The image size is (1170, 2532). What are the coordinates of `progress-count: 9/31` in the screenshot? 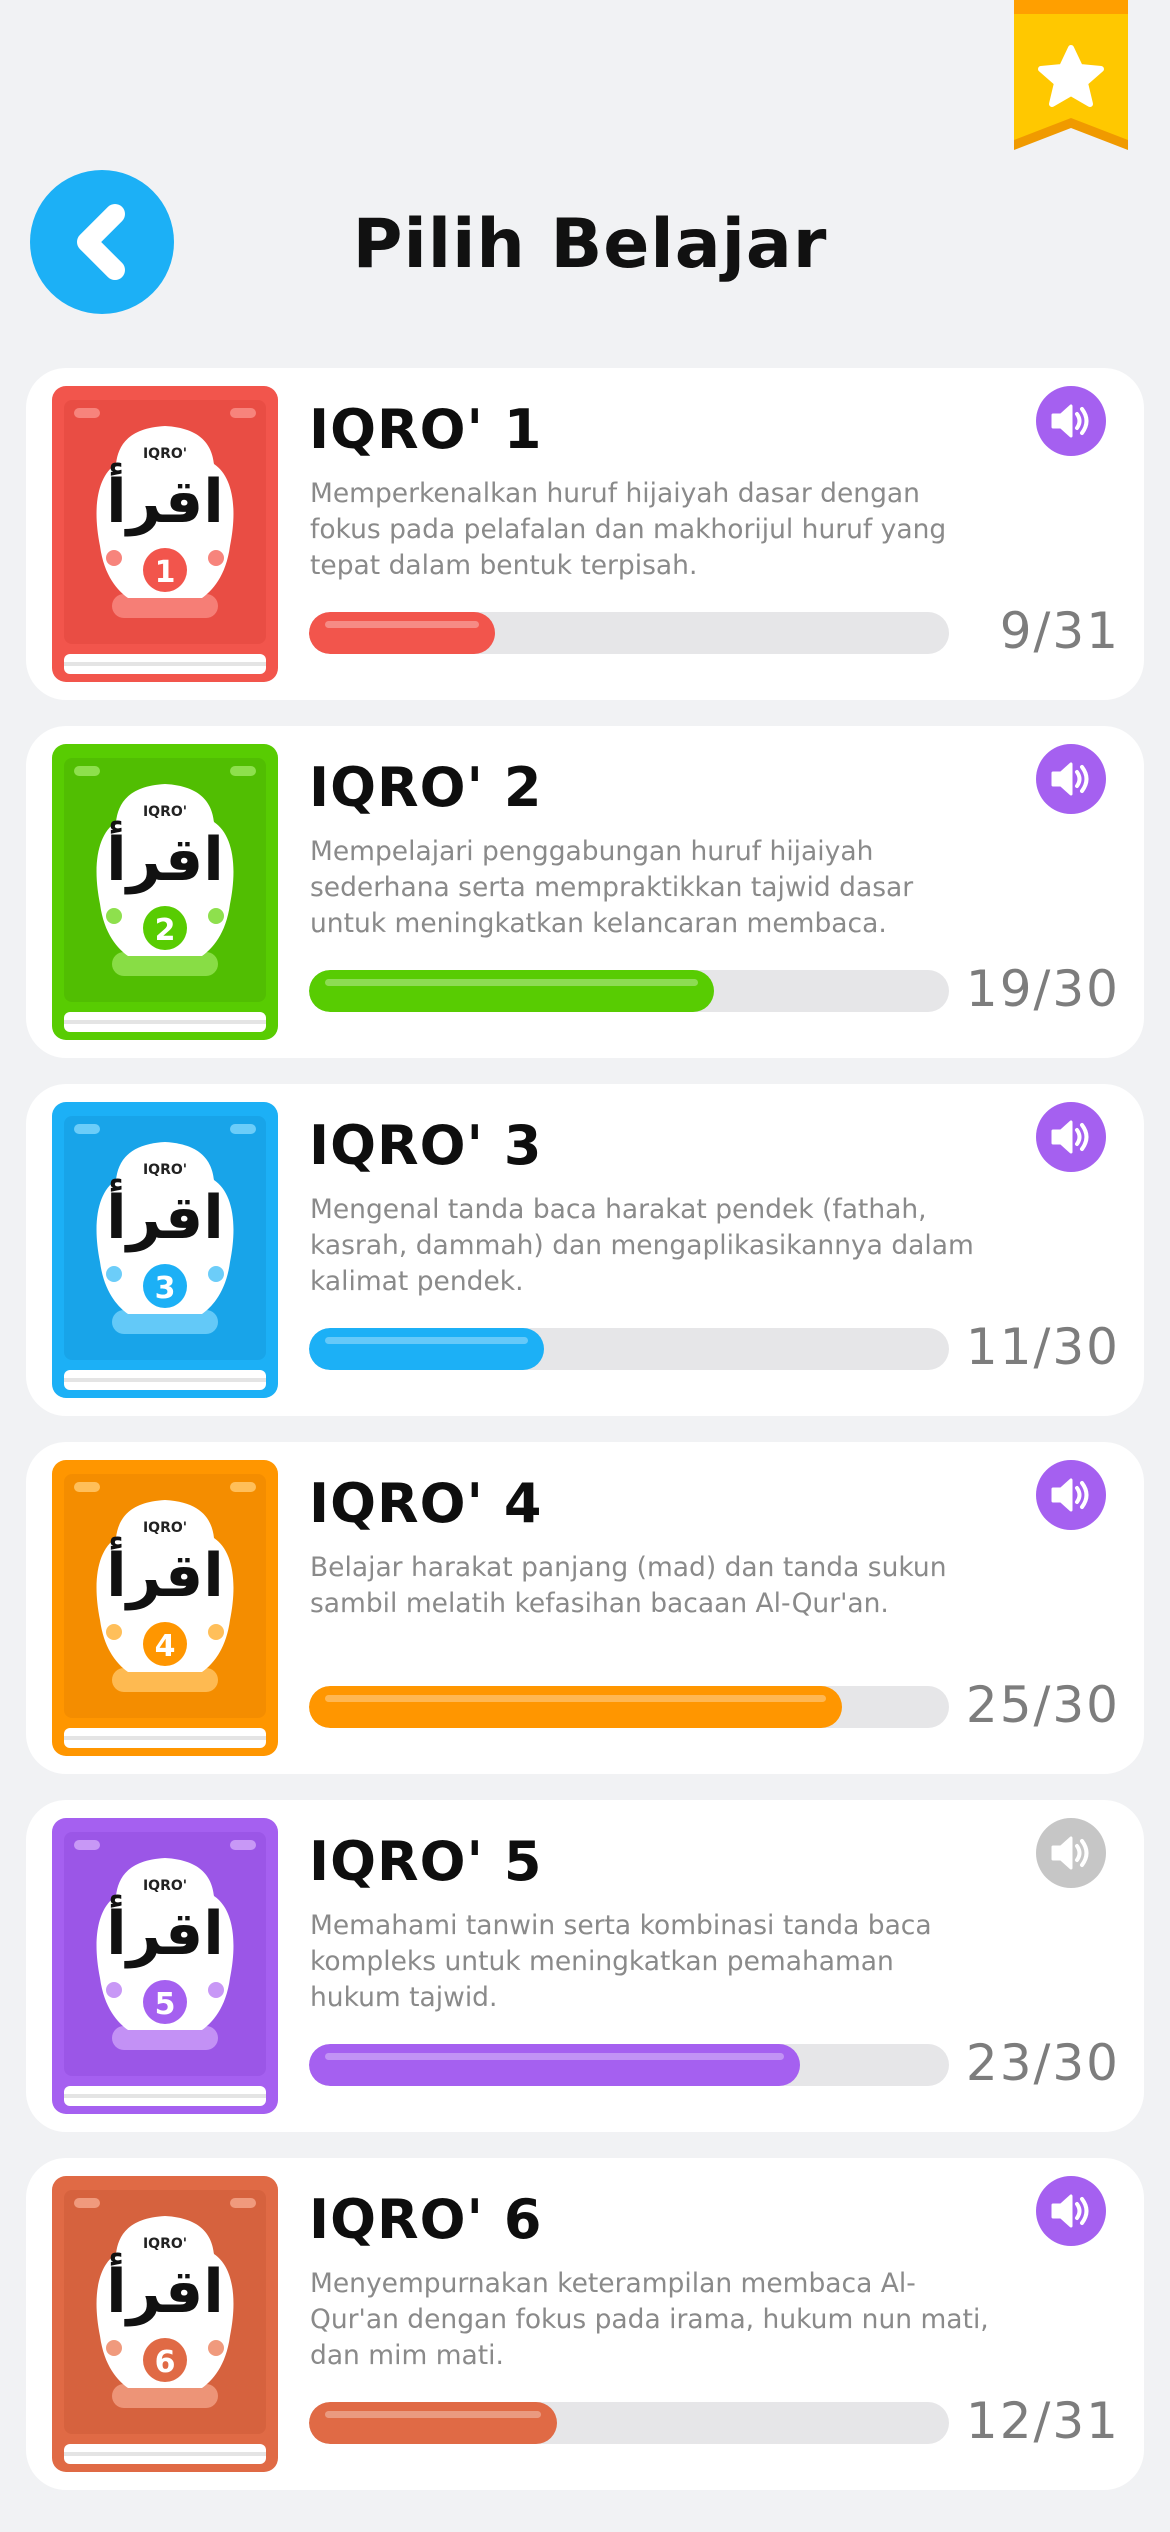 It's located at (1059, 631).